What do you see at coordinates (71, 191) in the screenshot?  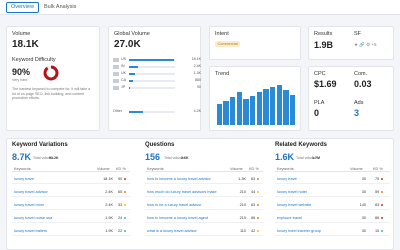 I see `table-row: luxury travel advisor 2.4K 65` at bounding box center [71, 191].